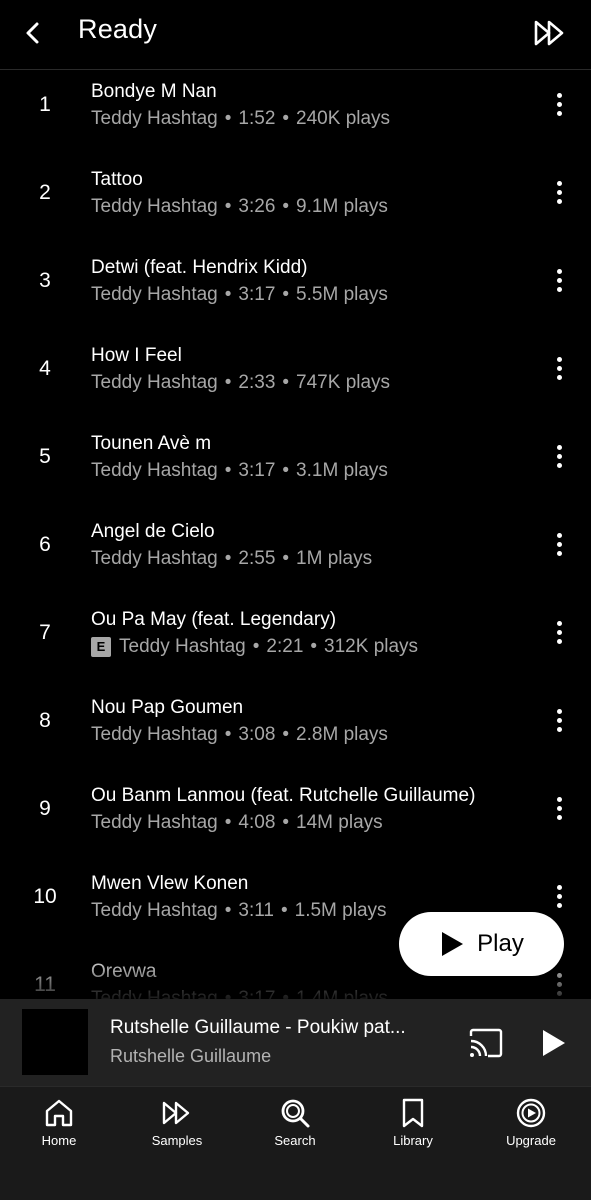 The height and width of the screenshot is (1200, 591). I want to click on library-icon, so click(413, 1113).